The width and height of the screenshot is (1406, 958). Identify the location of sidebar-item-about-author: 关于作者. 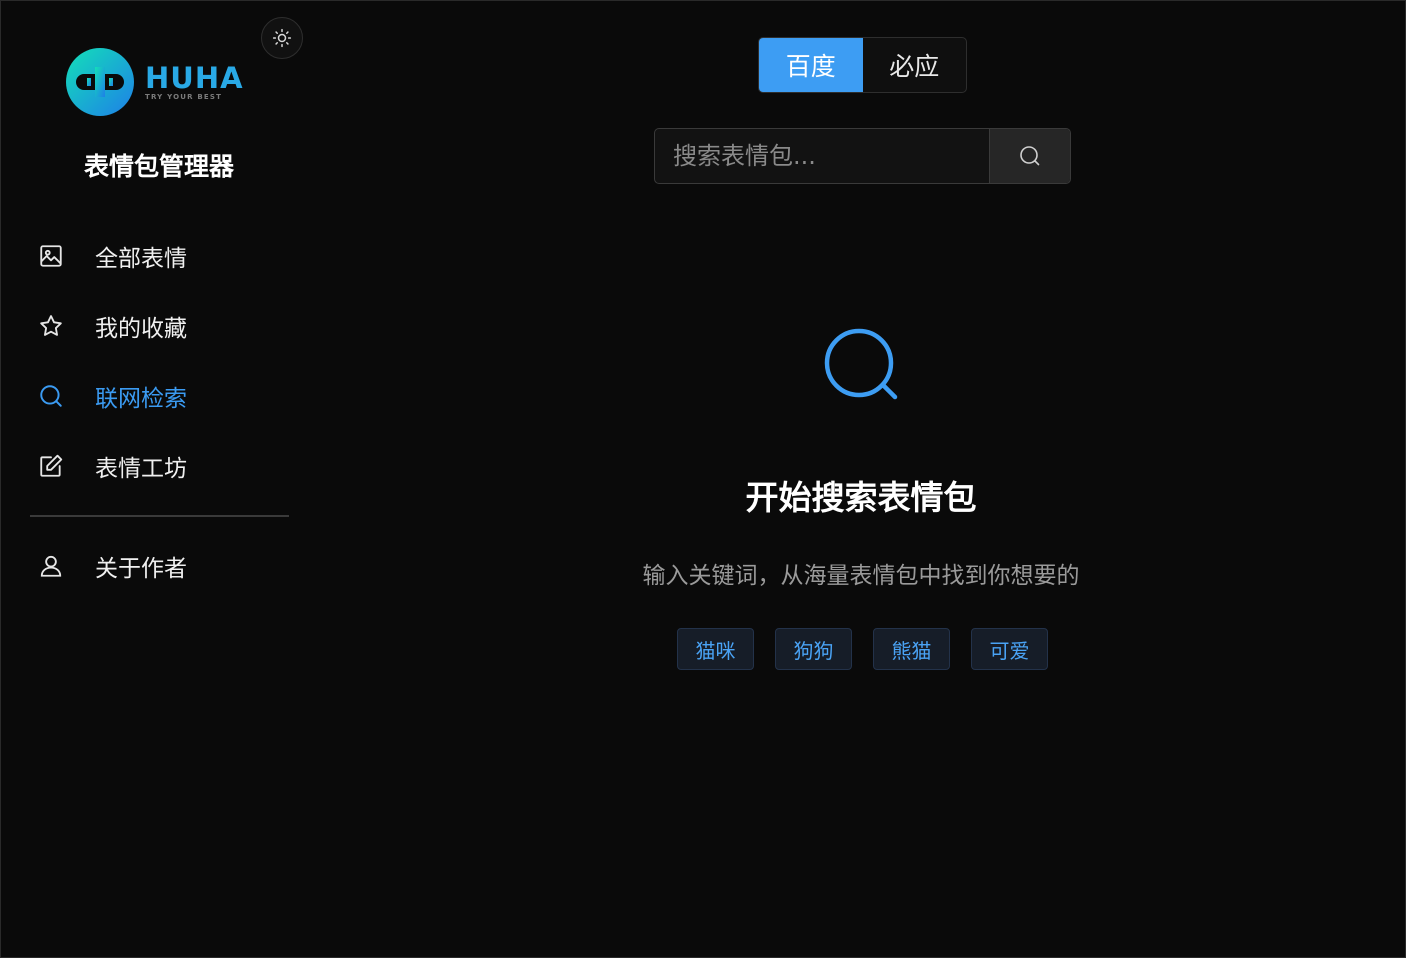
(160, 566).